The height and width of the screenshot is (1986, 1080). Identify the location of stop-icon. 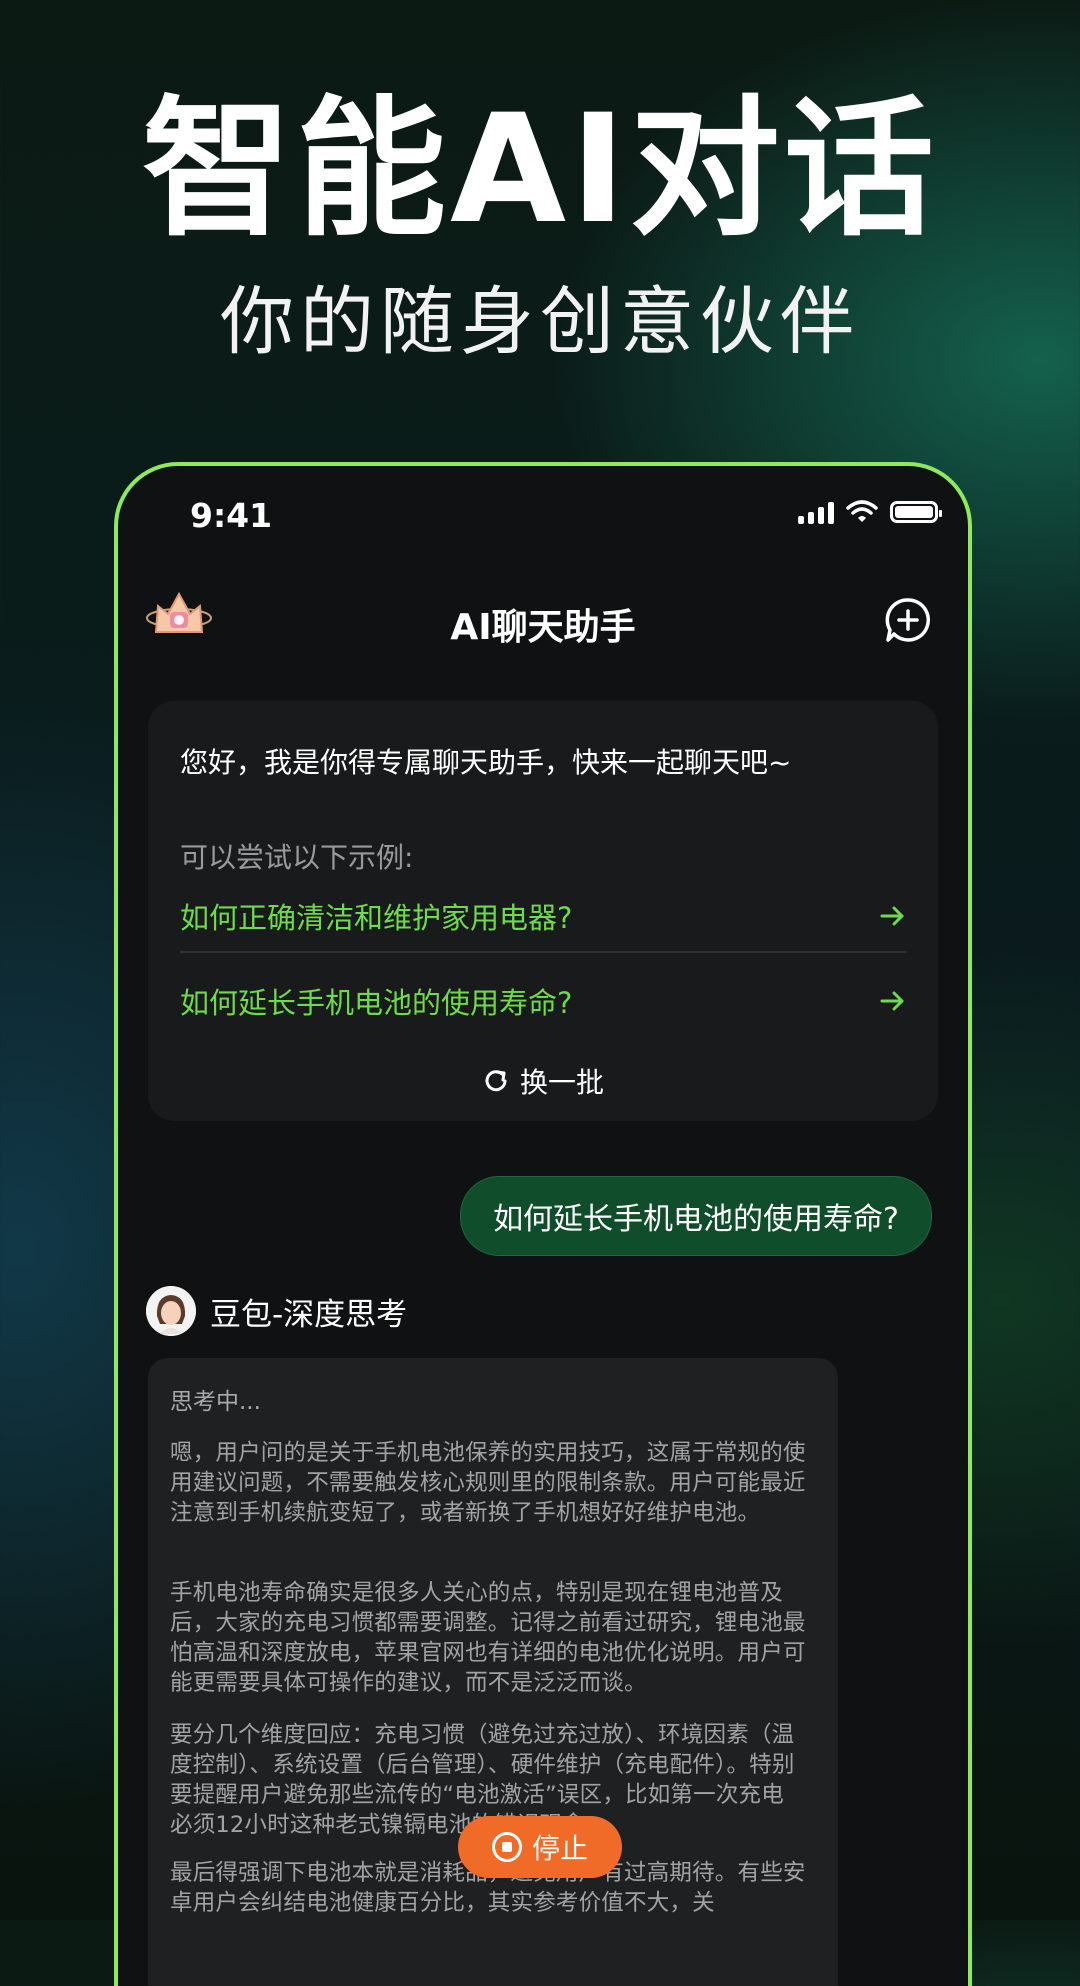
(506, 1847).